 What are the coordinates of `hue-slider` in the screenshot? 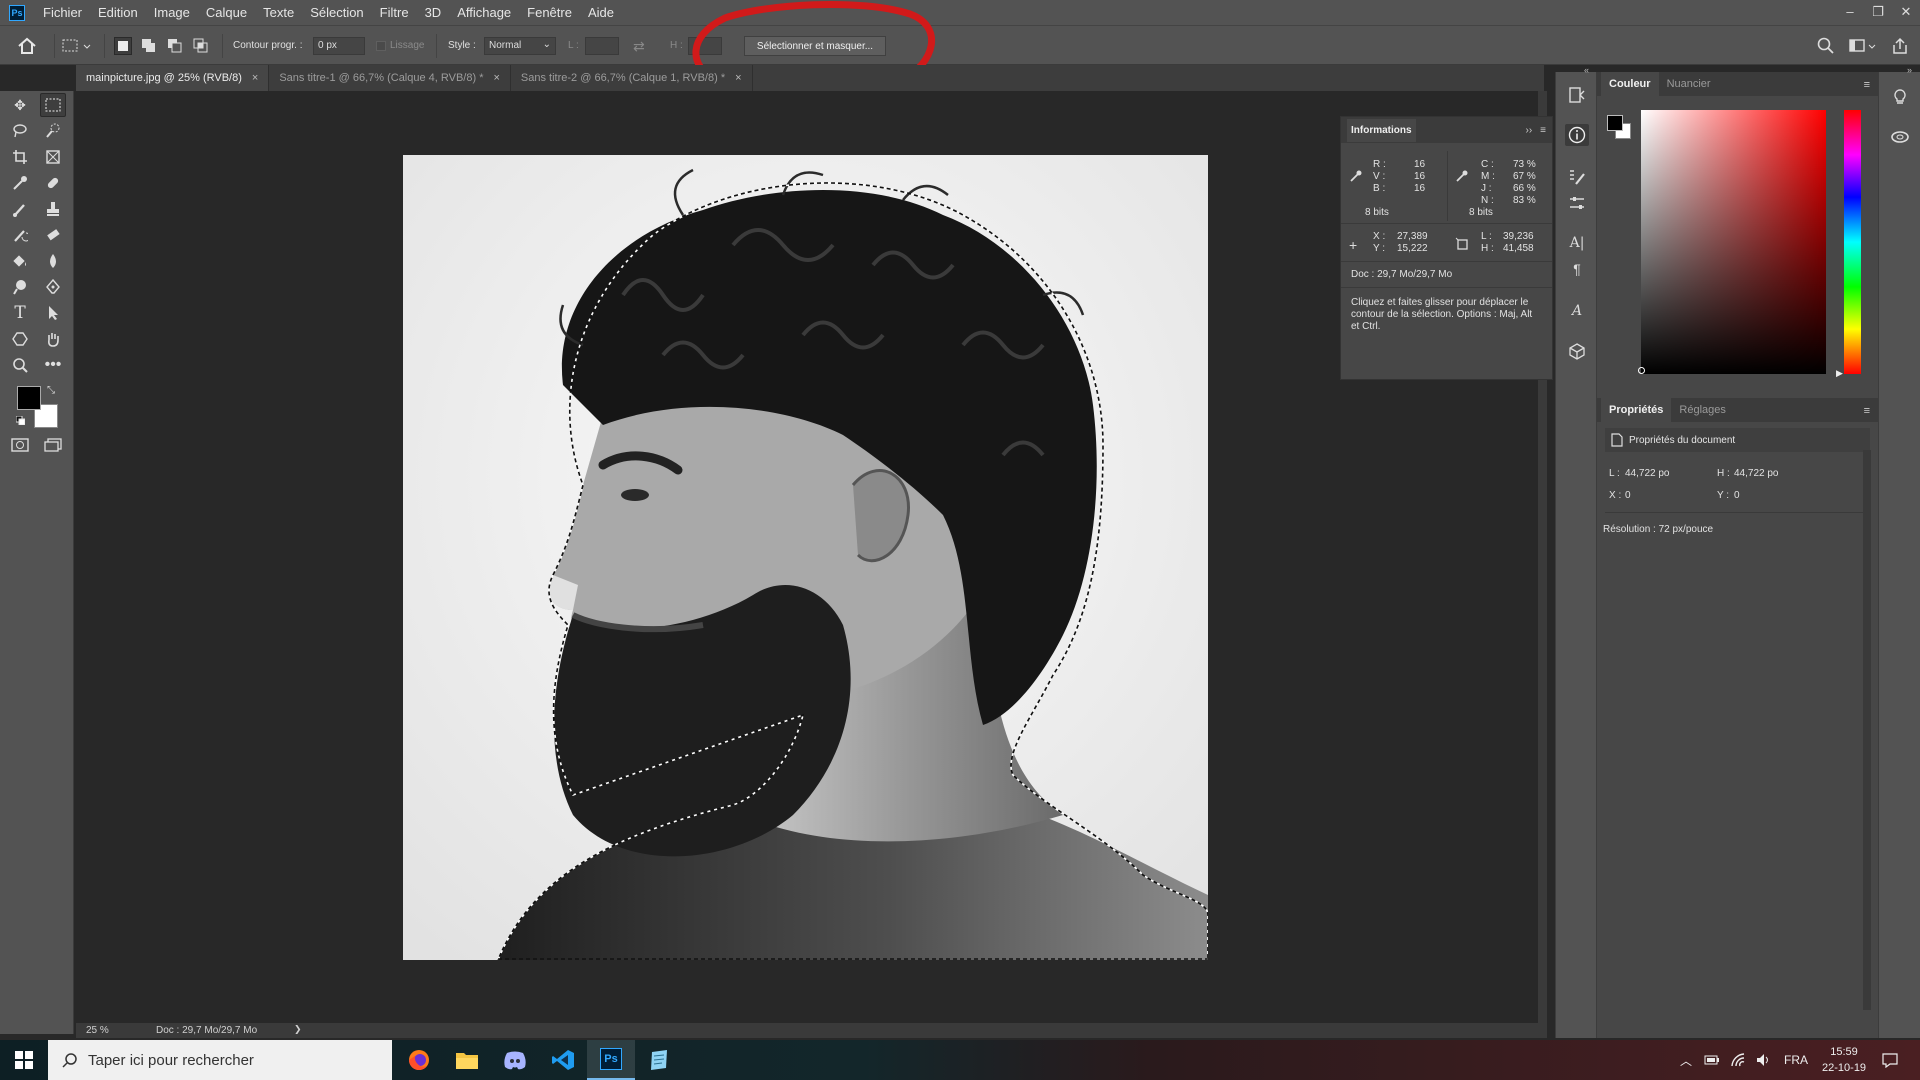 It's located at (1852, 242).